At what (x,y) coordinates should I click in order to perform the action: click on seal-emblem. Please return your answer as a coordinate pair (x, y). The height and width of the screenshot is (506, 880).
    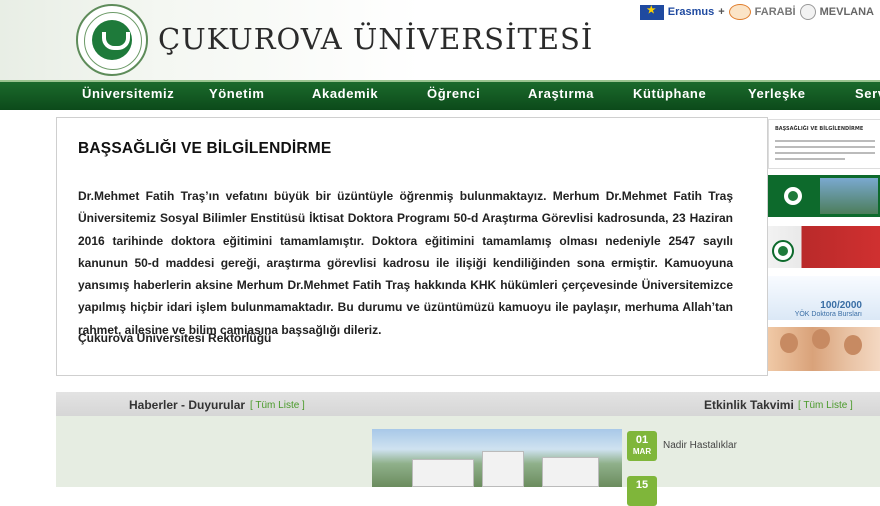
    Looking at the image, I should click on (112, 40).